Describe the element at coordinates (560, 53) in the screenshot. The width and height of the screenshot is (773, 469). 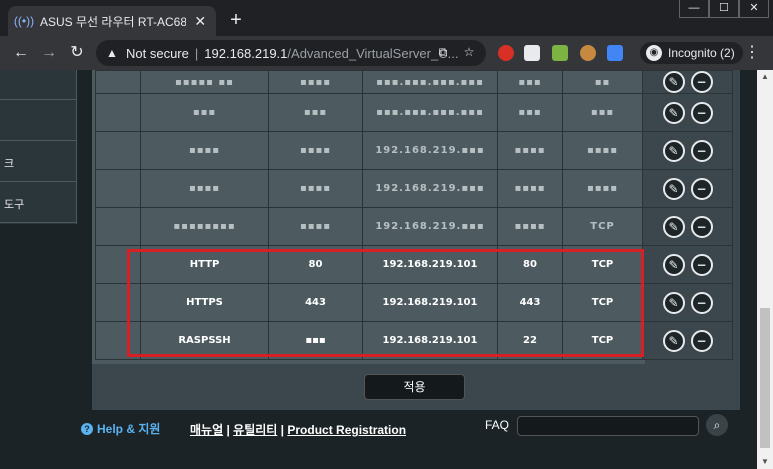
I see `extension-grid-icon` at that location.